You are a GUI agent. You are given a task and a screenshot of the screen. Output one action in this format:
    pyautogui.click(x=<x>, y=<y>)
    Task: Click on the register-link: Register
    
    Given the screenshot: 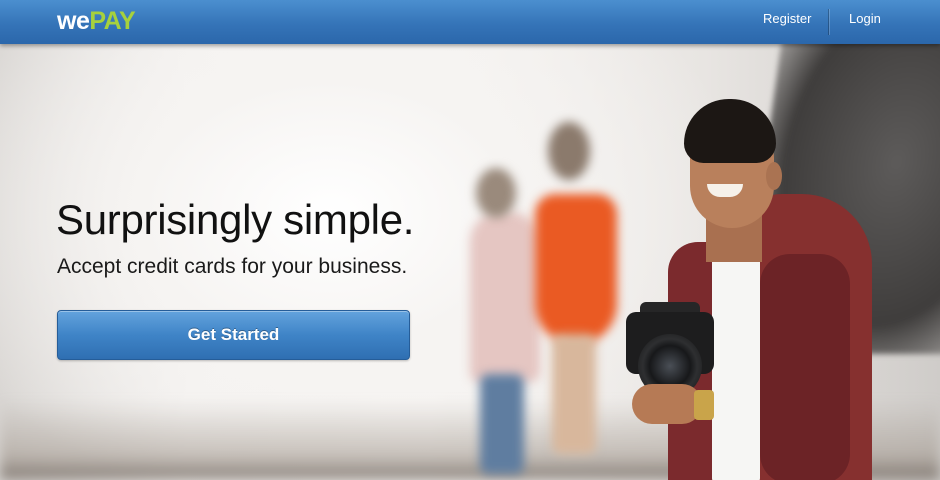 What is the action you would take?
    pyautogui.click(x=787, y=19)
    